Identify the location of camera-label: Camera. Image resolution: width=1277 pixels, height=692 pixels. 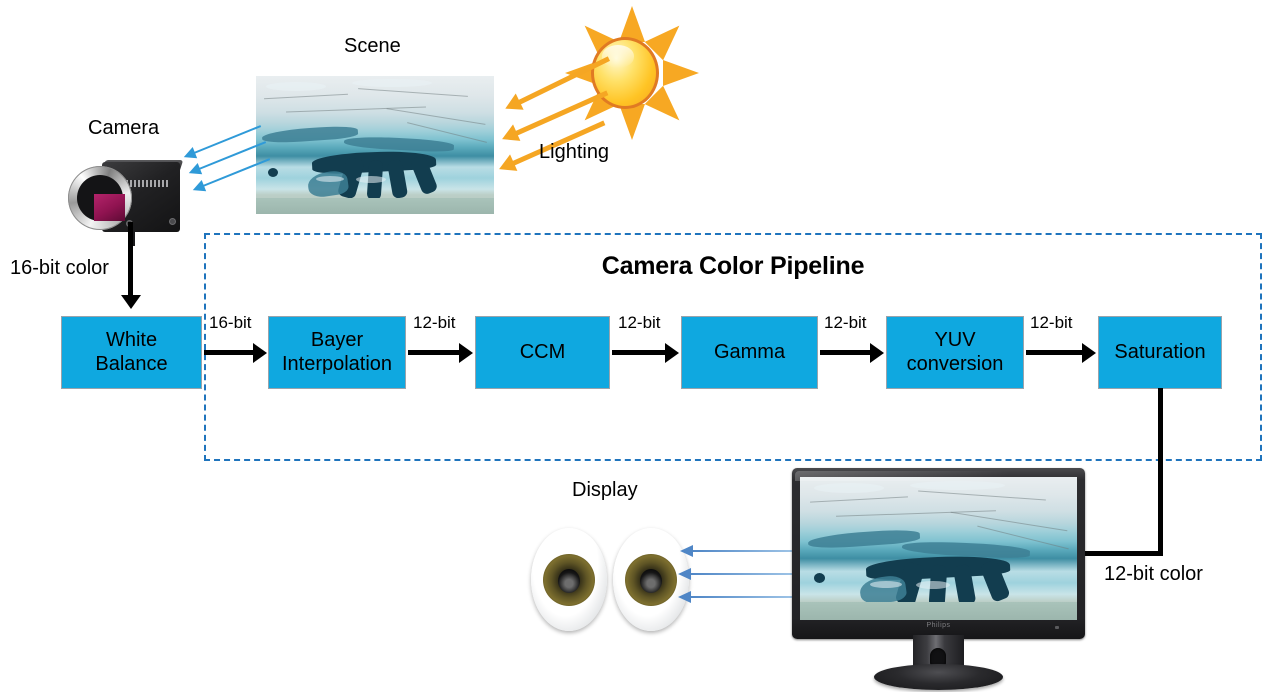
(124, 128).